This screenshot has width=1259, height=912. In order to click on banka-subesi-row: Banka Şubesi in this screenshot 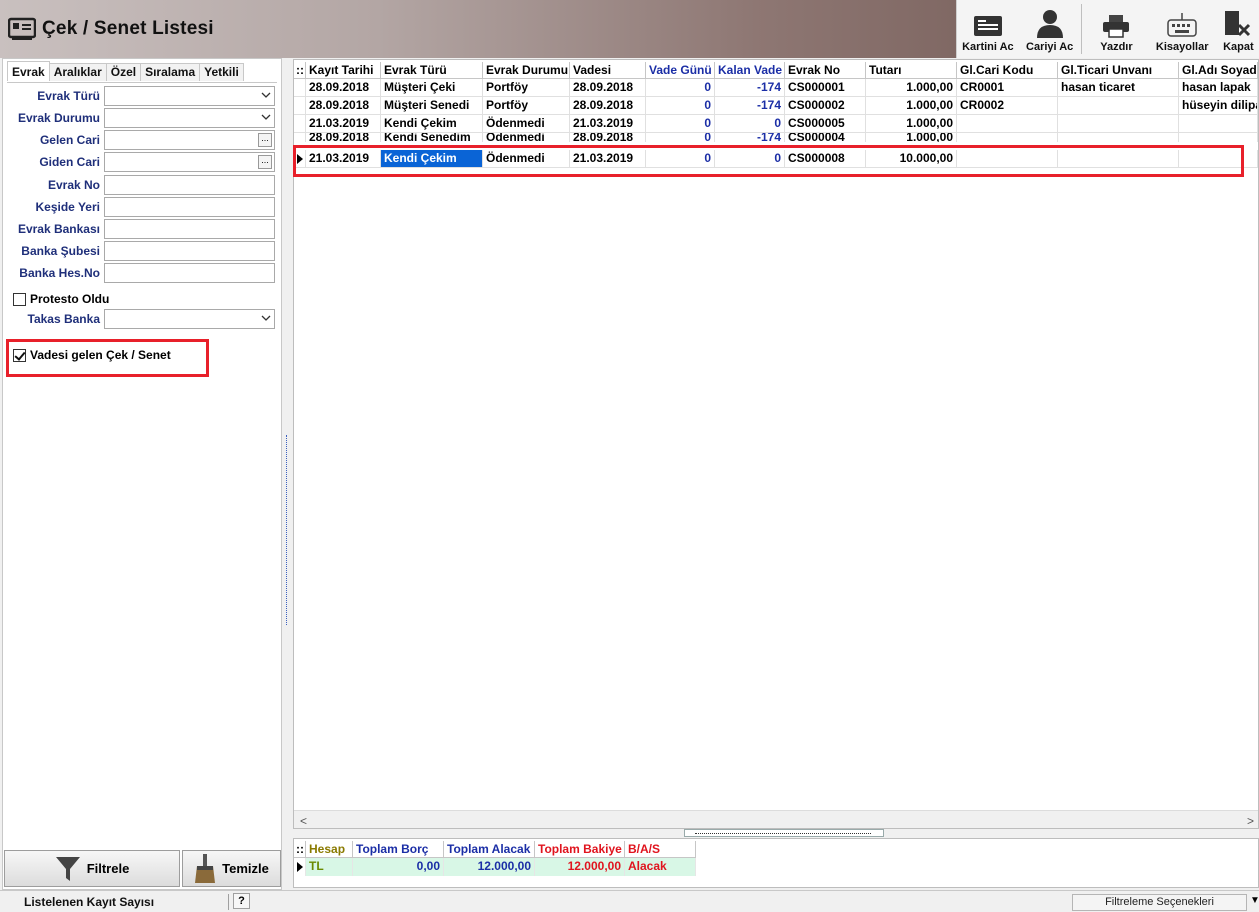, I will do `click(139, 251)`.